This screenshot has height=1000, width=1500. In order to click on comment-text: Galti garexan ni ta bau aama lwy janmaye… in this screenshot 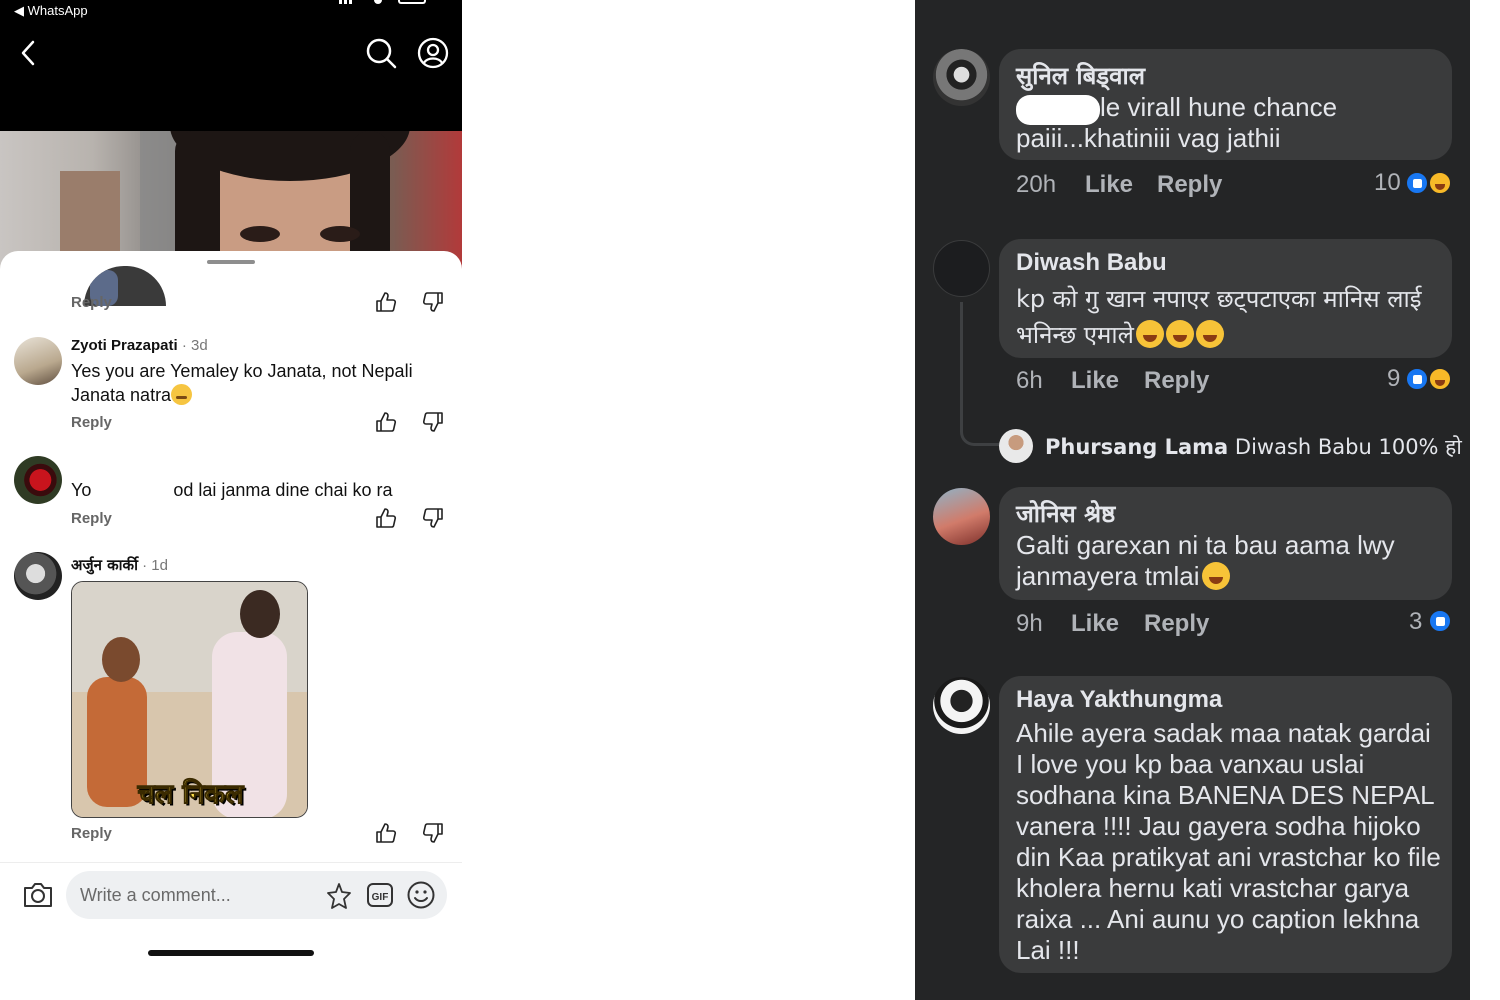, I will do `click(1205, 560)`.